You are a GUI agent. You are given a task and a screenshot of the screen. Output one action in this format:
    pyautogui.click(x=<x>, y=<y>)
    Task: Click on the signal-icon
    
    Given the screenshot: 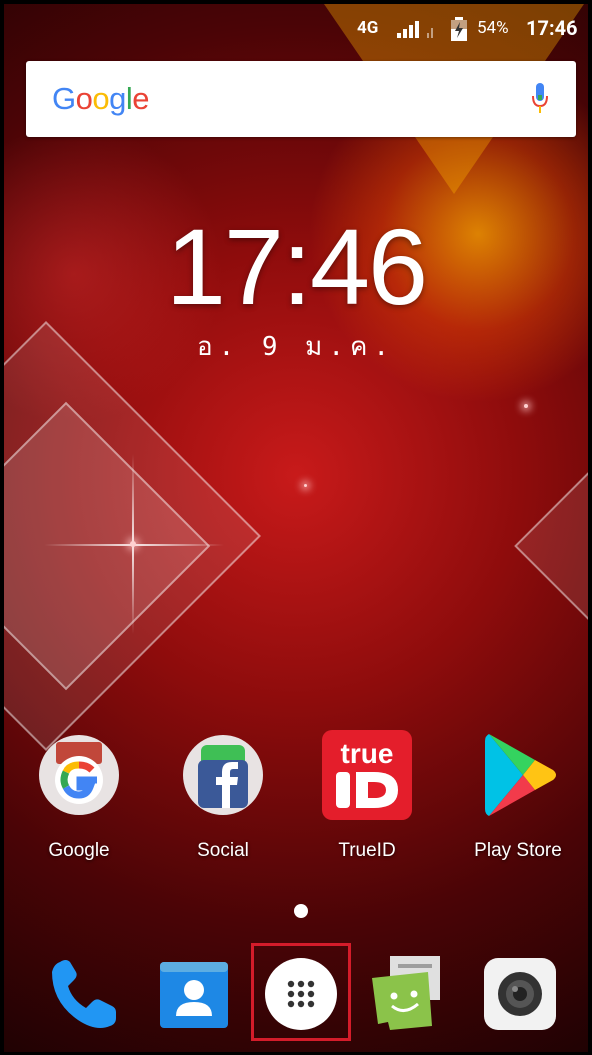 What is the action you would take?
    pyautogui.click(x=419, y=31)
    